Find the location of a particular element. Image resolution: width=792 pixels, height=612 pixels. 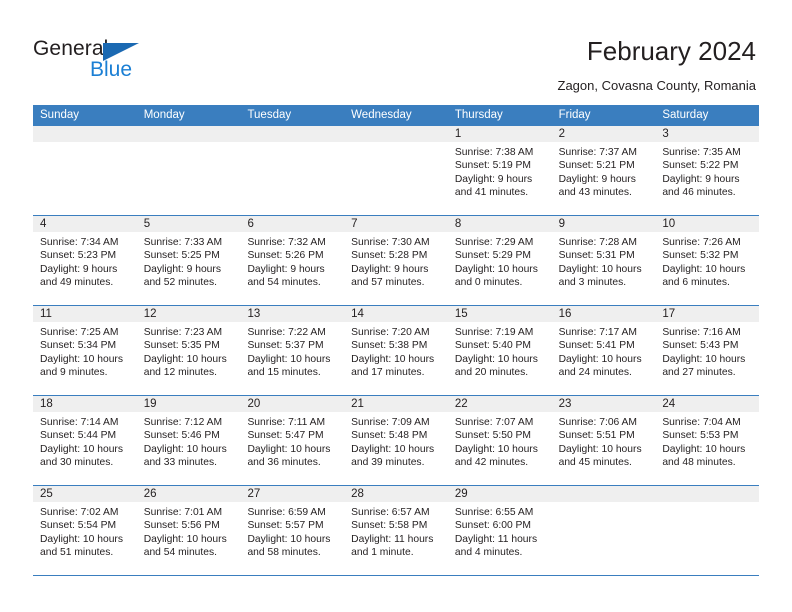

day-number-strip: 15 is located at coordinates (499, 314).